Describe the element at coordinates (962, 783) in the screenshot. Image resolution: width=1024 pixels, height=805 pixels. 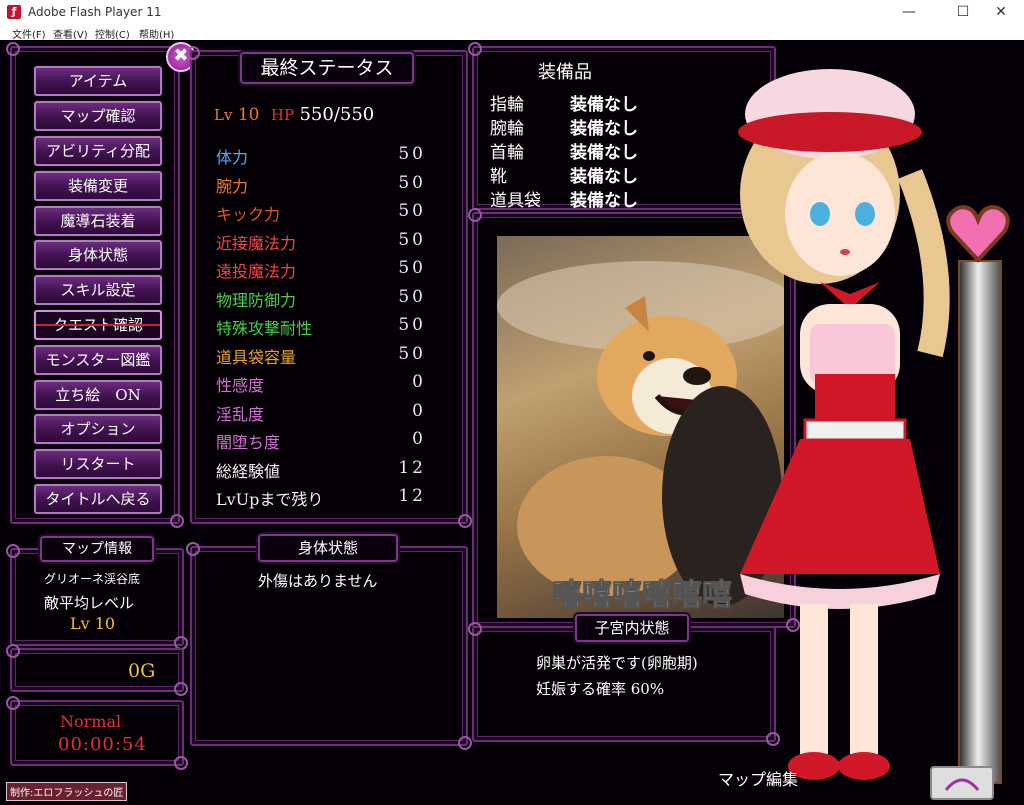
I see `portrait-toggle-button` at that location.